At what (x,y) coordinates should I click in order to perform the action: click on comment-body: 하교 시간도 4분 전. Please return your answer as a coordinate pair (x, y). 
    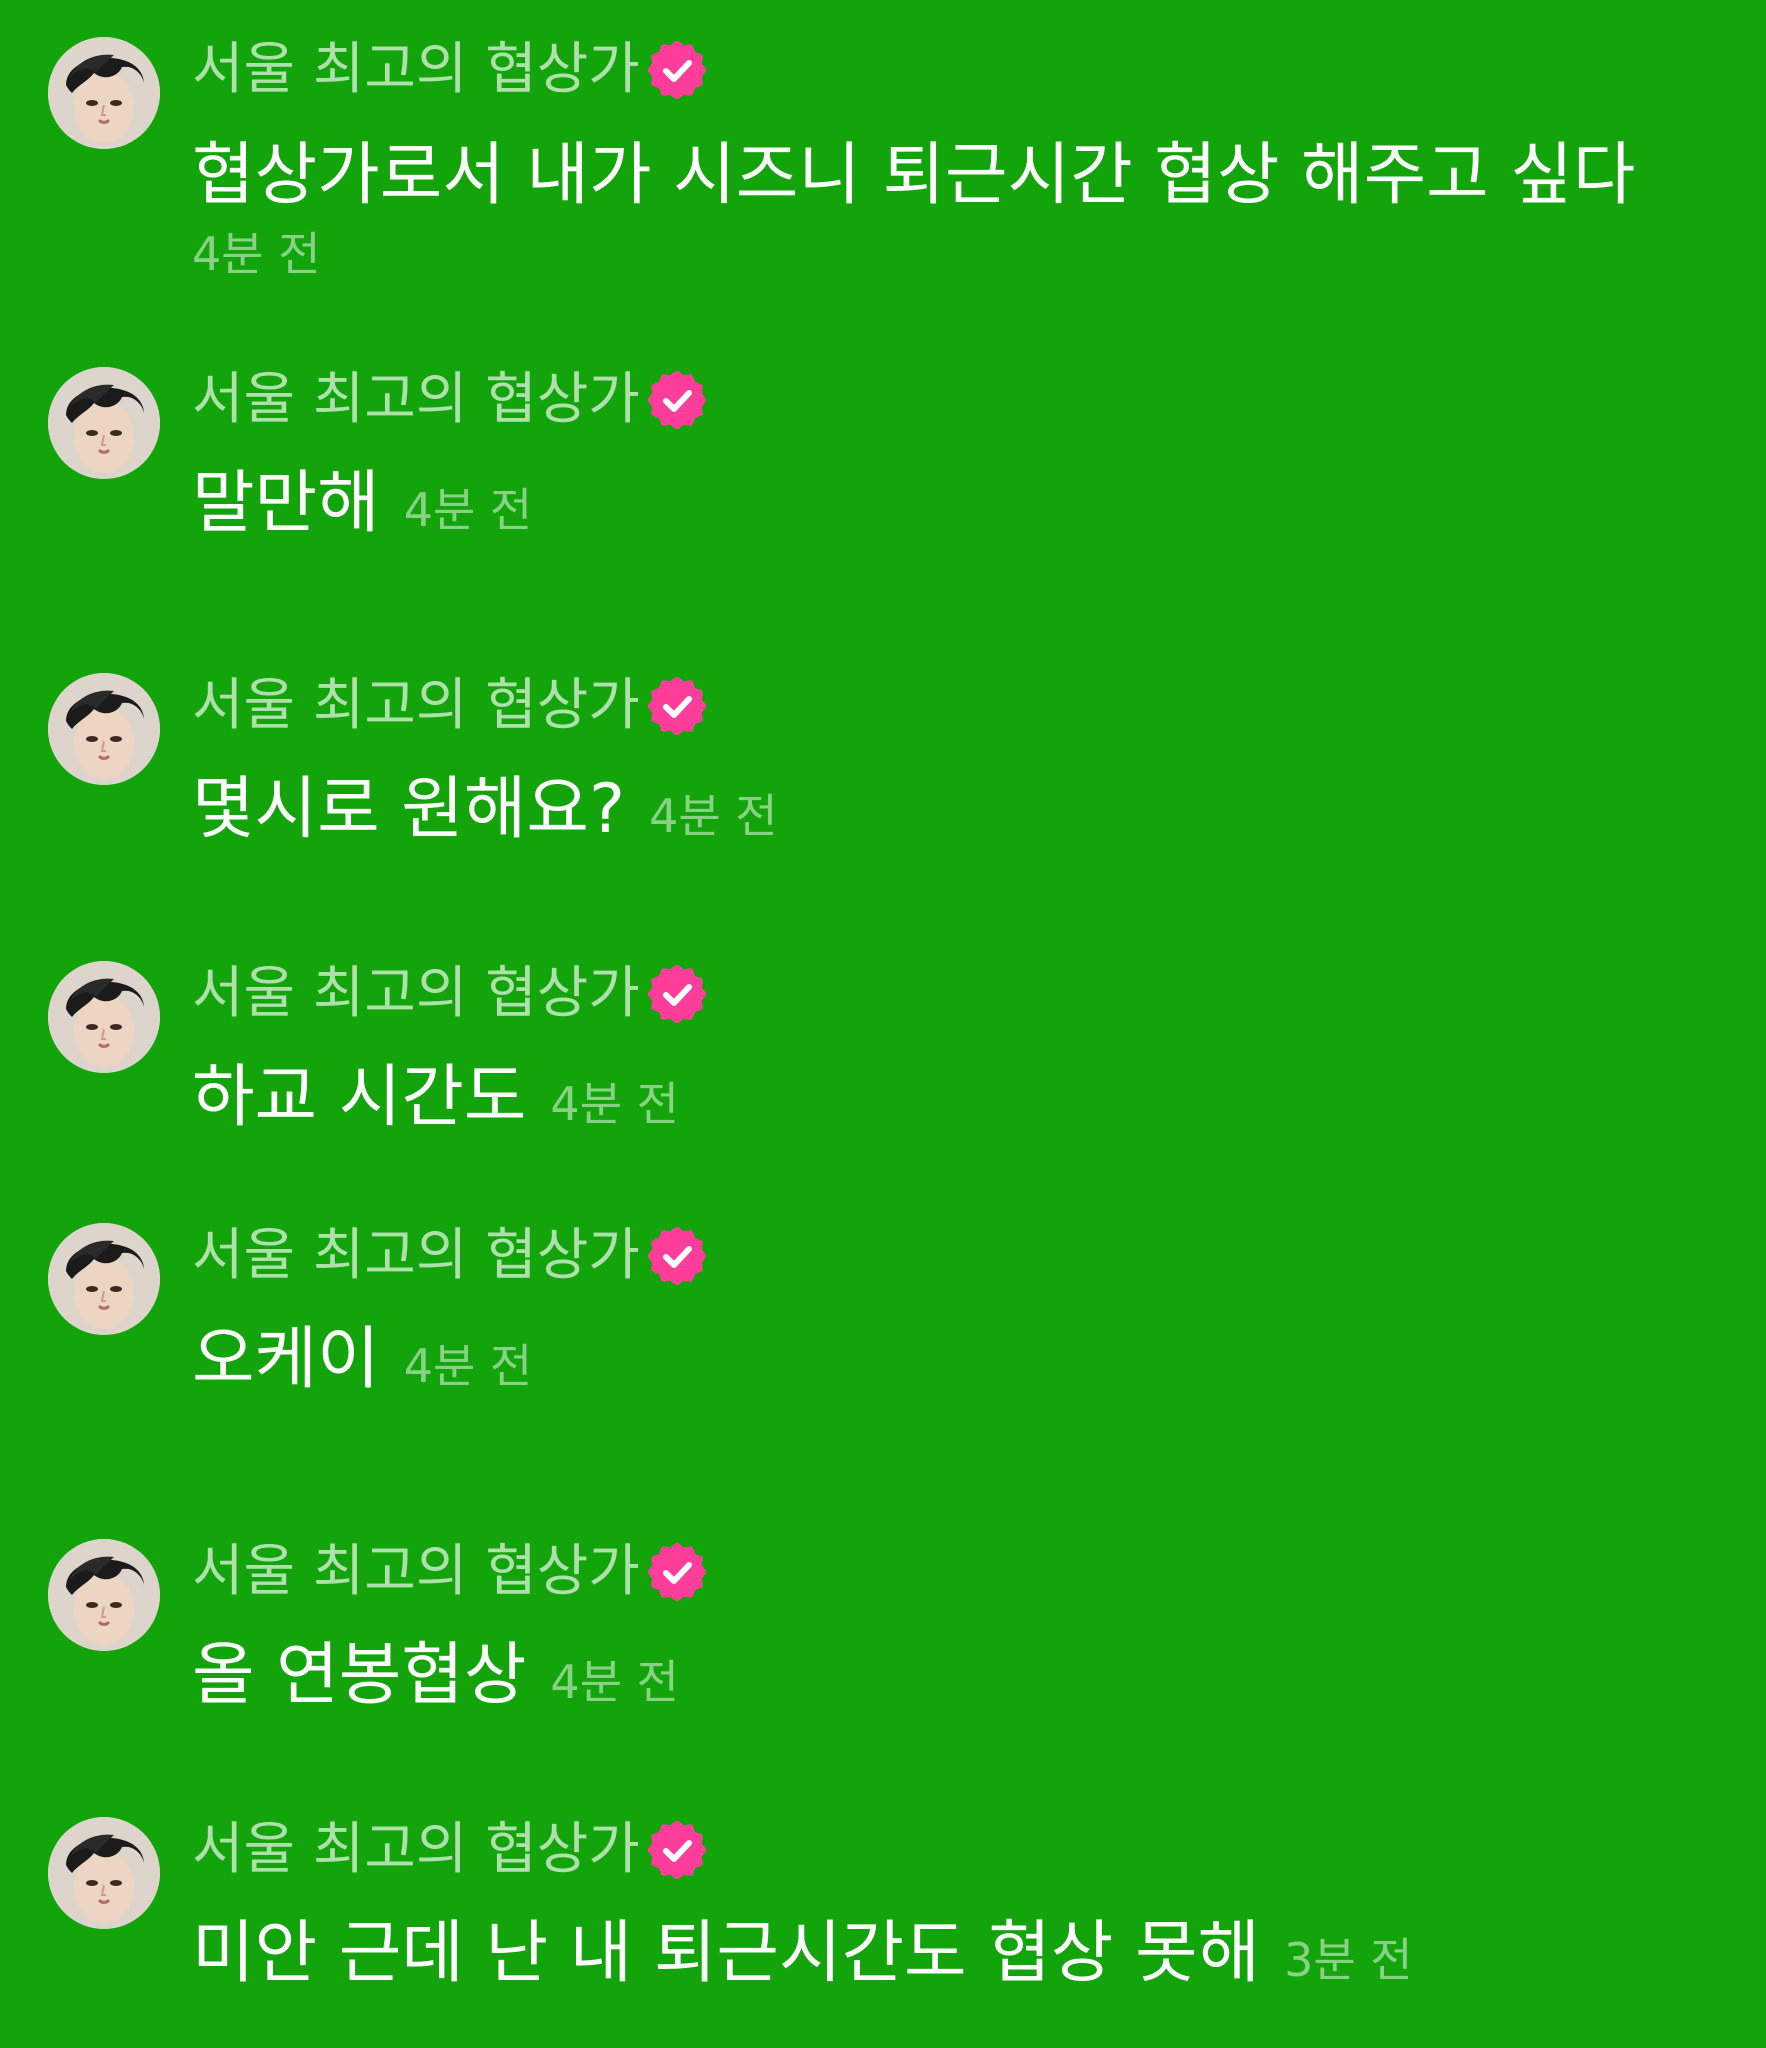
    Looking at the image, I should click on (435, 1098).